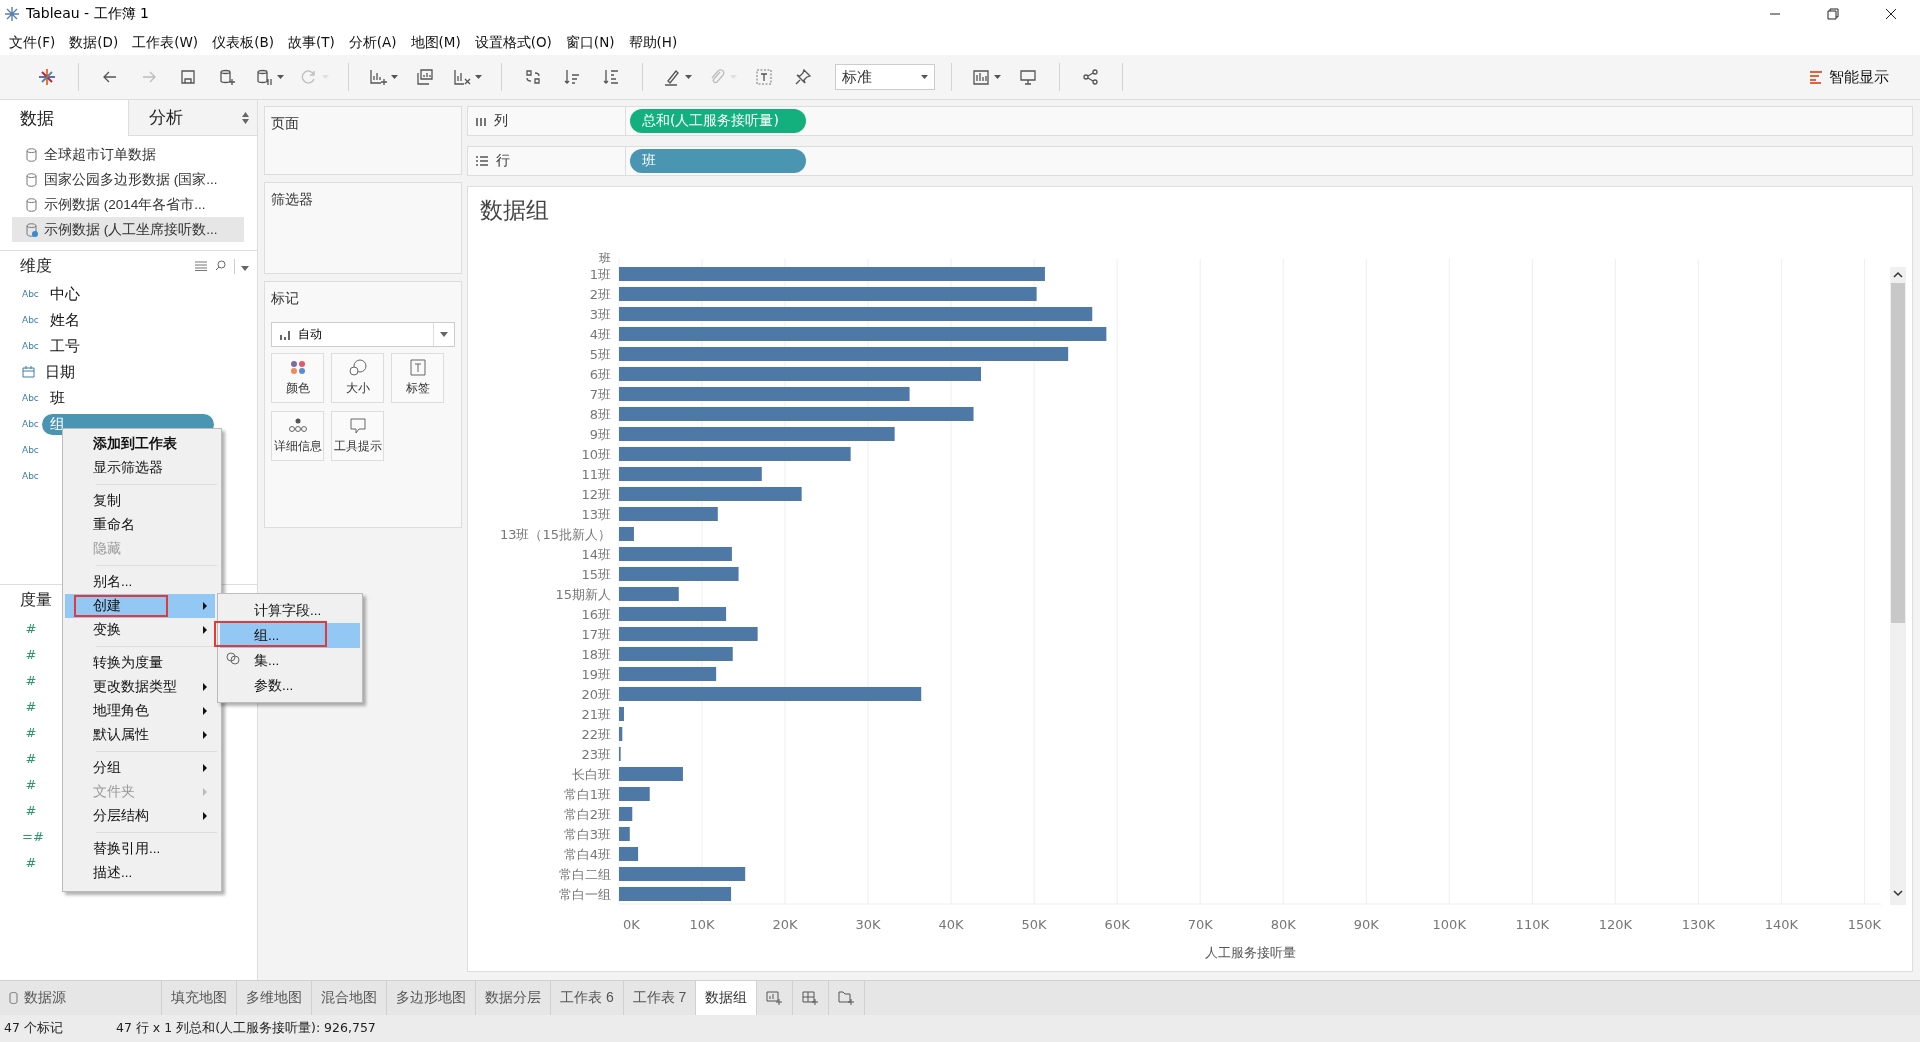  I want to click on shelf-label: 行, so click(503, 161).